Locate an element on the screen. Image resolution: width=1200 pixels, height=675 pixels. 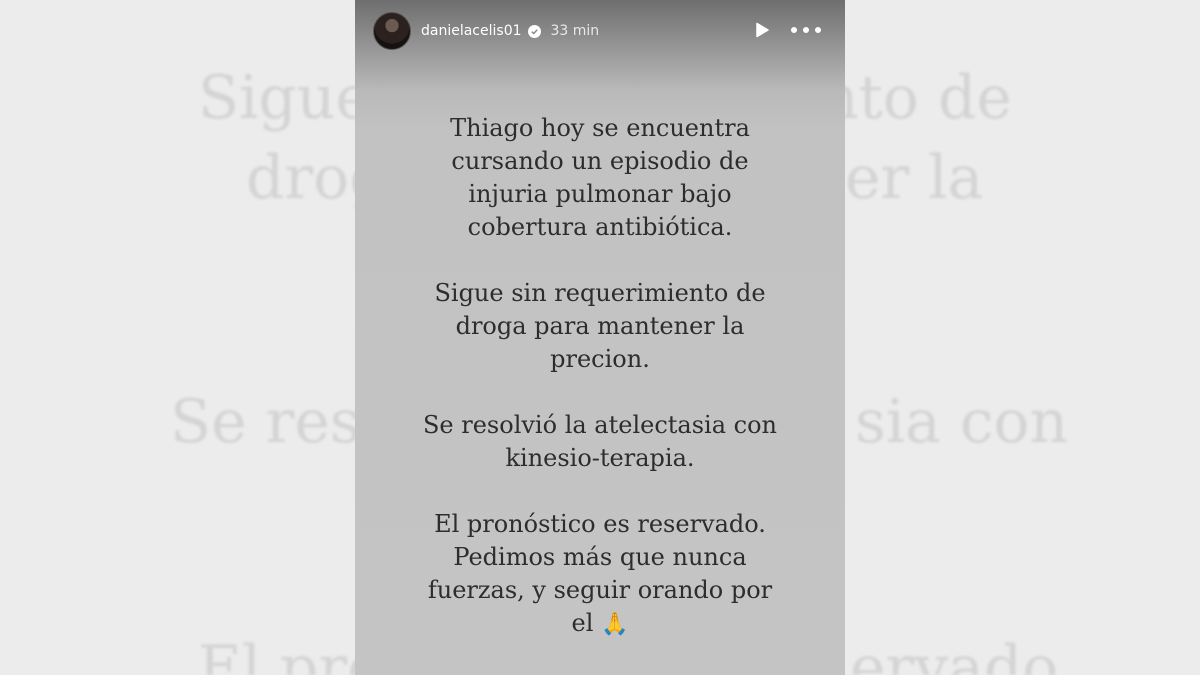
text-line: cobertura antibiótica. is located at coordinates (600, 227).